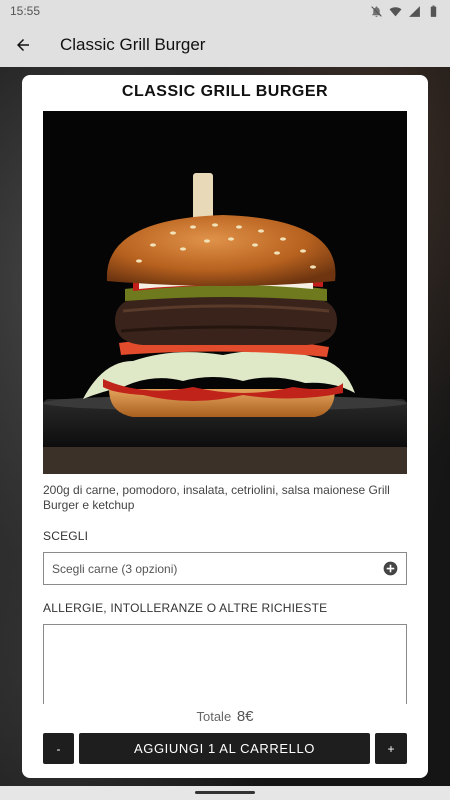  Describe the element at coordinates (225, 44) in the screenshot. I see `app-bar: Classic Grill Burger` at that location.